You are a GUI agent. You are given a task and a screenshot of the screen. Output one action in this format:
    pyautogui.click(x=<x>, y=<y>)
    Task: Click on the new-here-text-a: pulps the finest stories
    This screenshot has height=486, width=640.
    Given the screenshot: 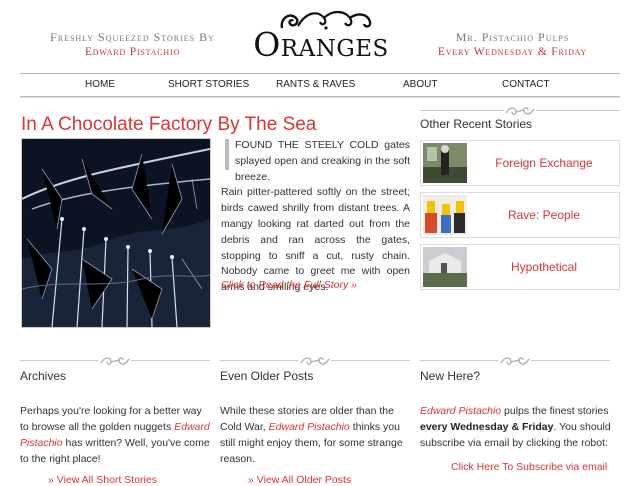 What is the action you would take?
    pyautogui.click(x=556, y=411)
    